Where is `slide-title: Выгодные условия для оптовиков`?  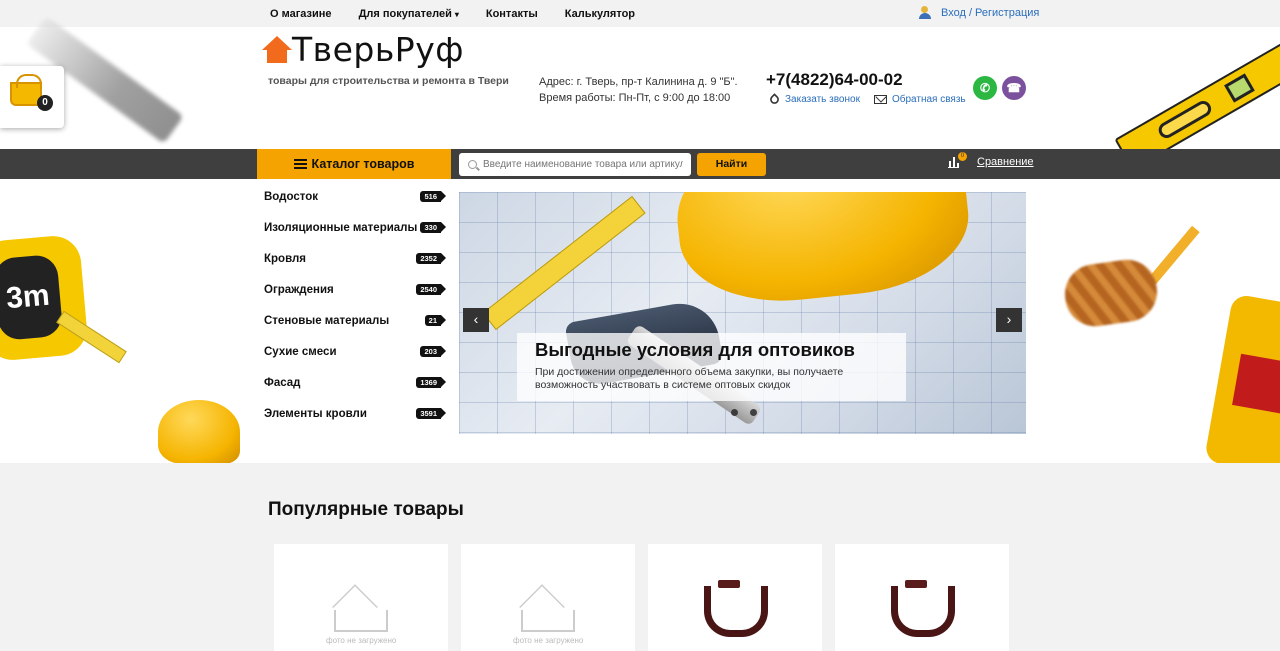
slide-title: Выгодные условия для оптовиков is located at coordinates (695, 349).